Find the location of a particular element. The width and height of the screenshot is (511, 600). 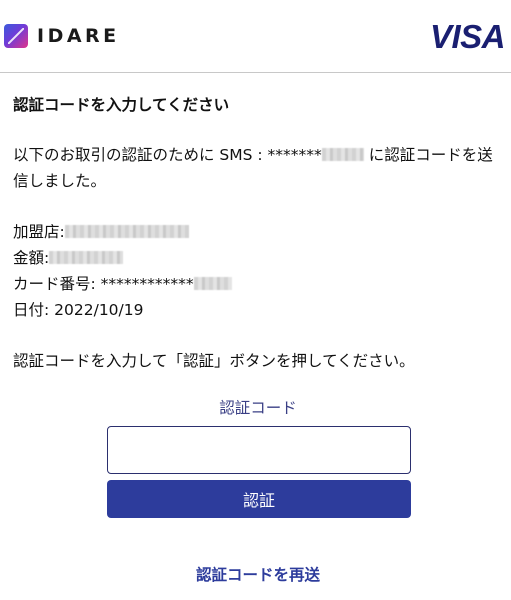

merchant-label: 加盟店: is located at coordinates (39, 232).